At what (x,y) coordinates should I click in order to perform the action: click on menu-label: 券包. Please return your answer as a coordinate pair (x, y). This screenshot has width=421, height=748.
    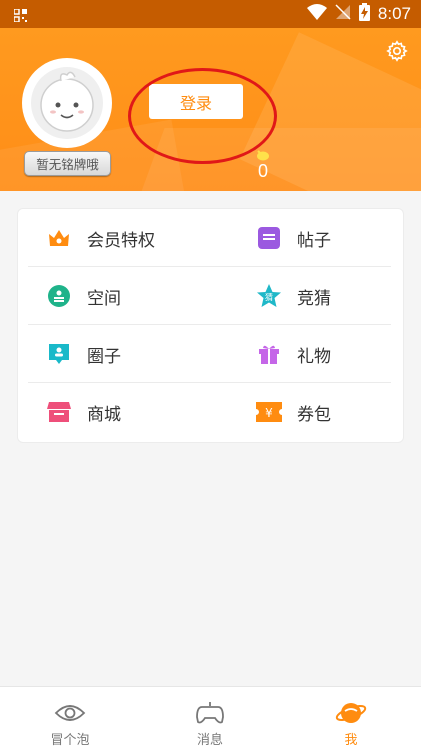
    Looking at the image, I should click on (314, 414).